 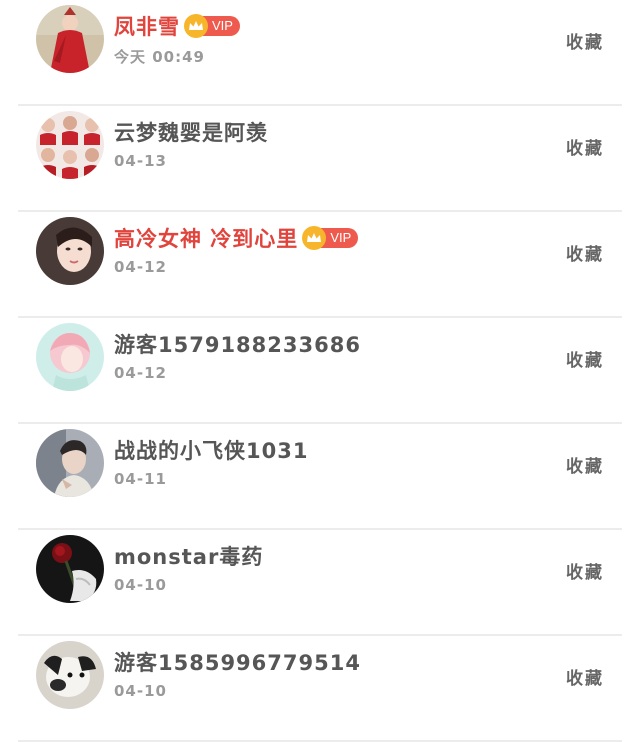 I want to click on user-name: 战战的小飞侠1031, so click(x=211, y=451).